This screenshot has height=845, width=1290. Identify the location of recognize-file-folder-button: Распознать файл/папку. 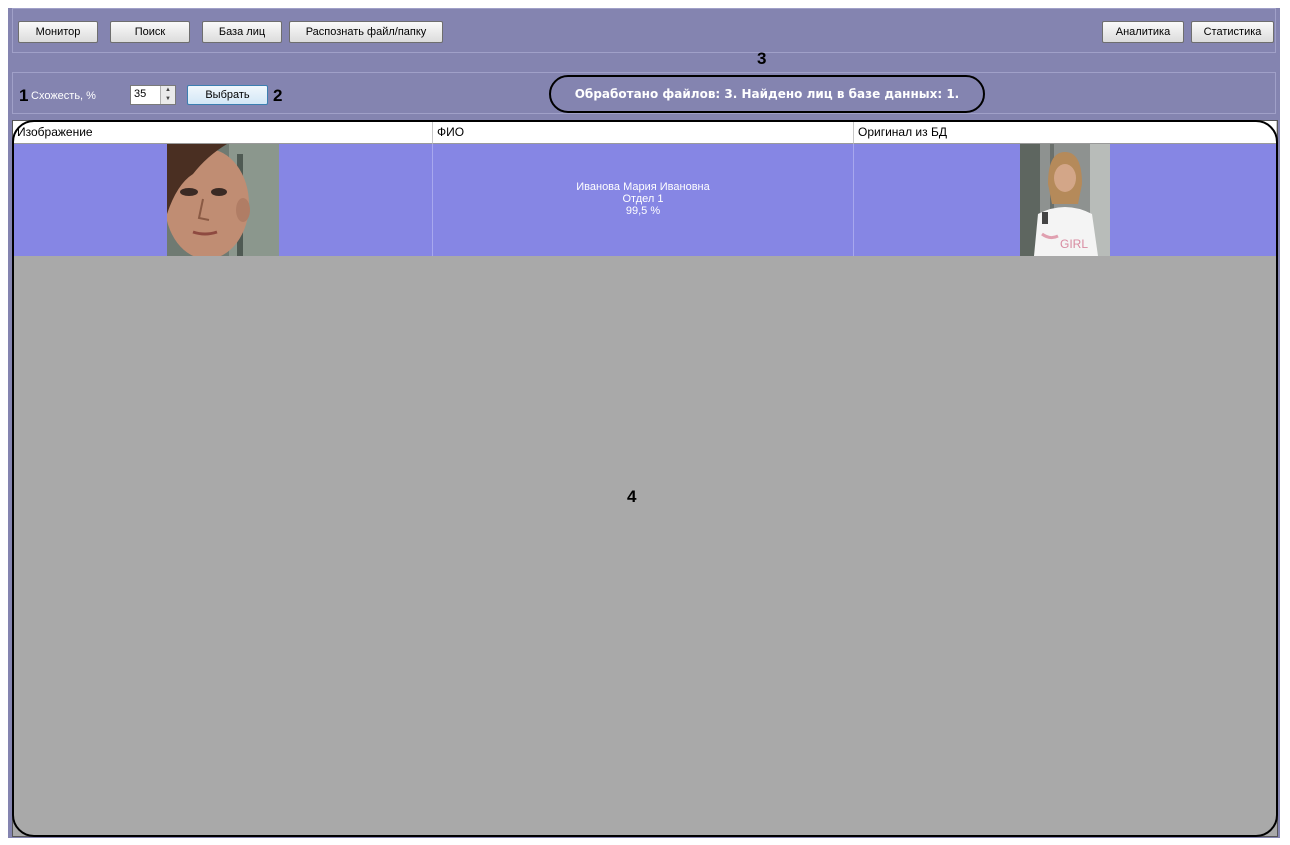
(366, 32).